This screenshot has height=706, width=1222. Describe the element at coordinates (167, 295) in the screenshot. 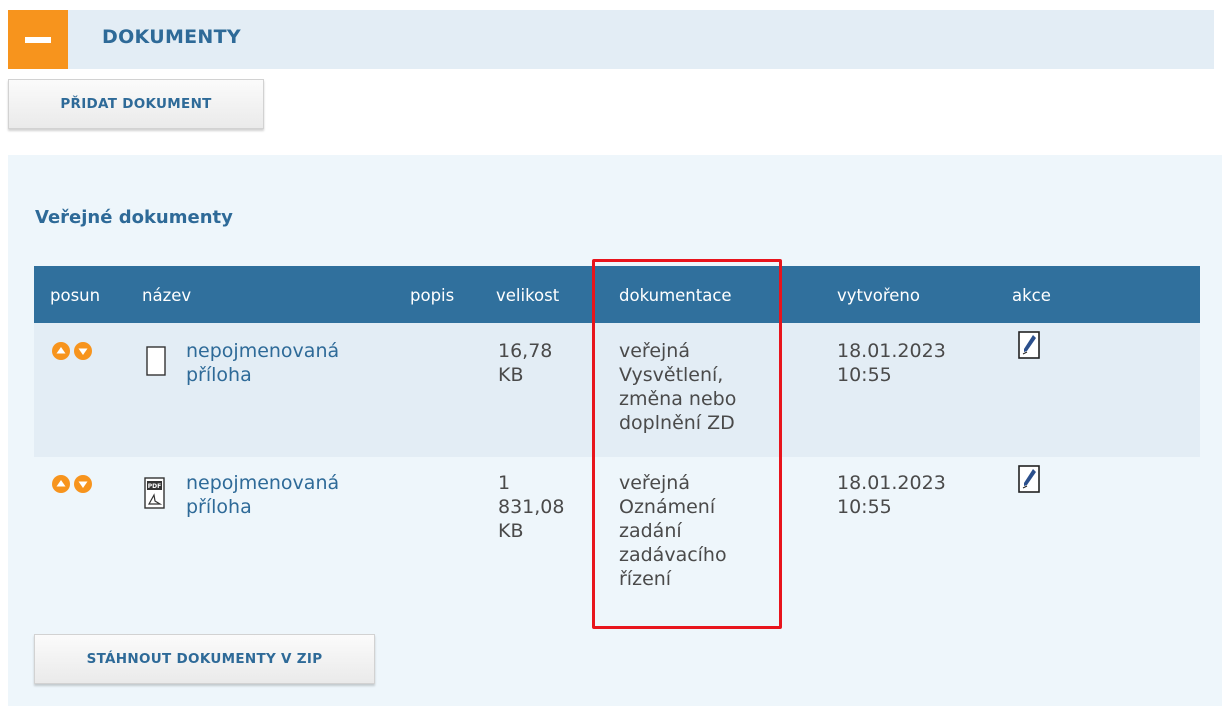

I see `col-nazev: název` at that location.